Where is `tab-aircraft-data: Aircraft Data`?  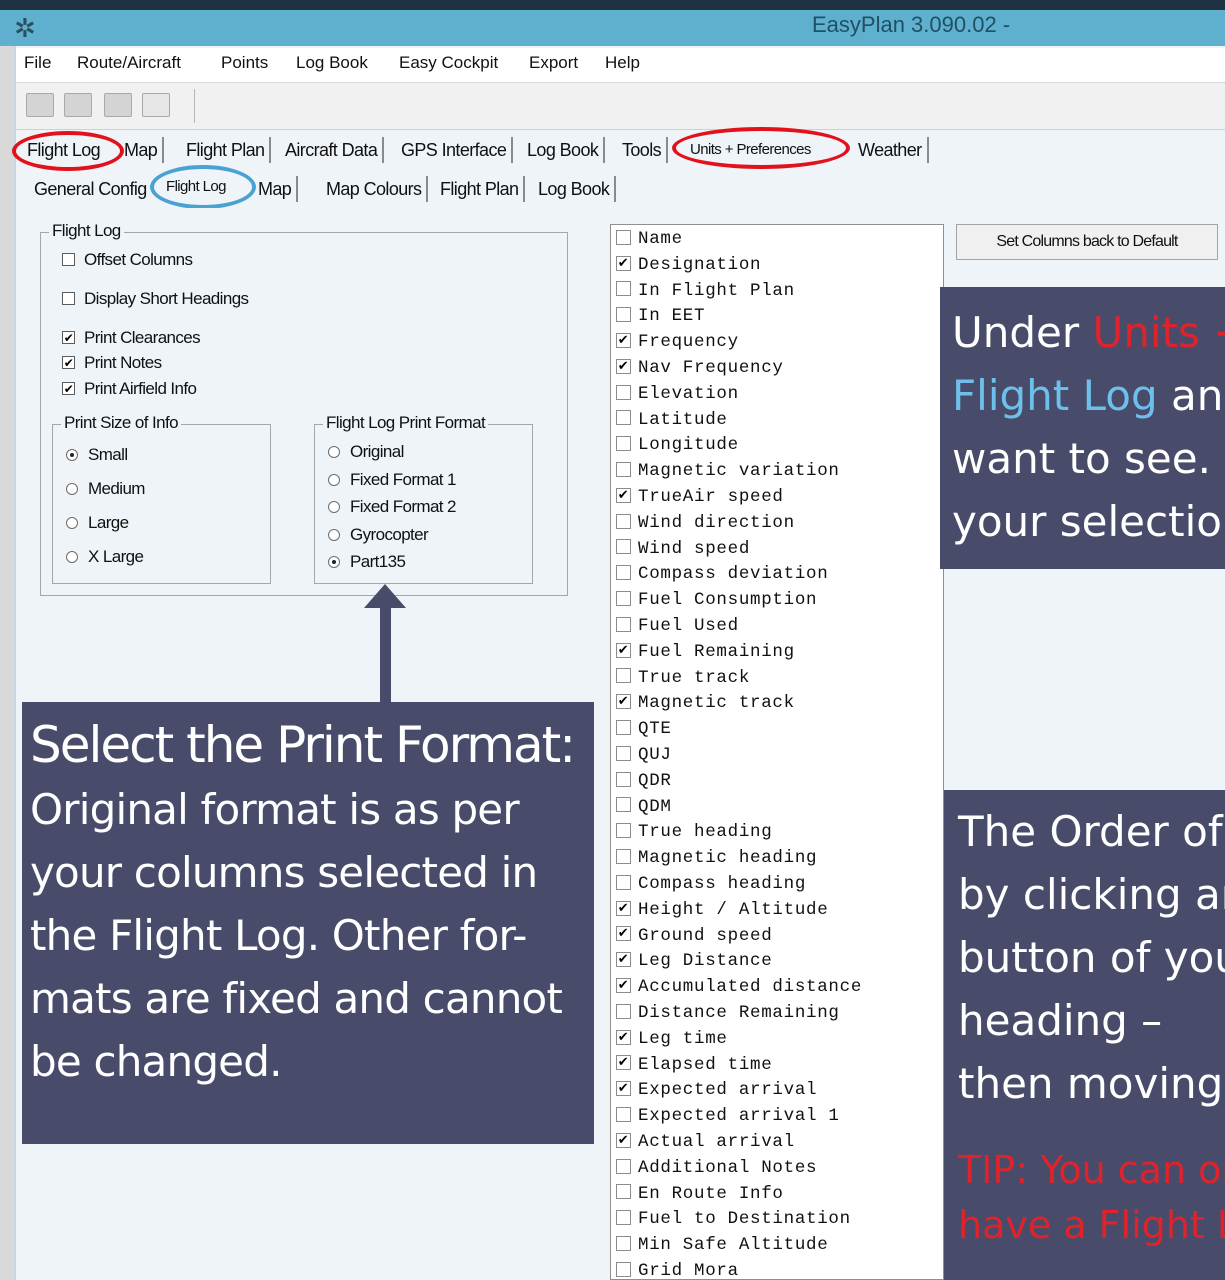
tab-aircraft-data: Aircraft Data is located at coordinates (335, 150).